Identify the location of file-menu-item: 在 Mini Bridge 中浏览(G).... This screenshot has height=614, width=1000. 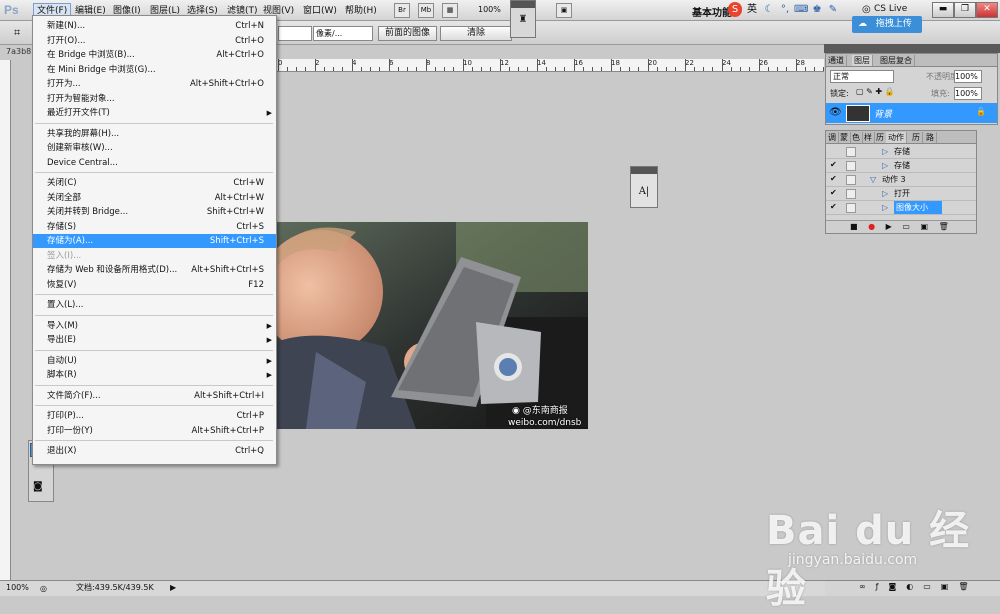
(154, 70).